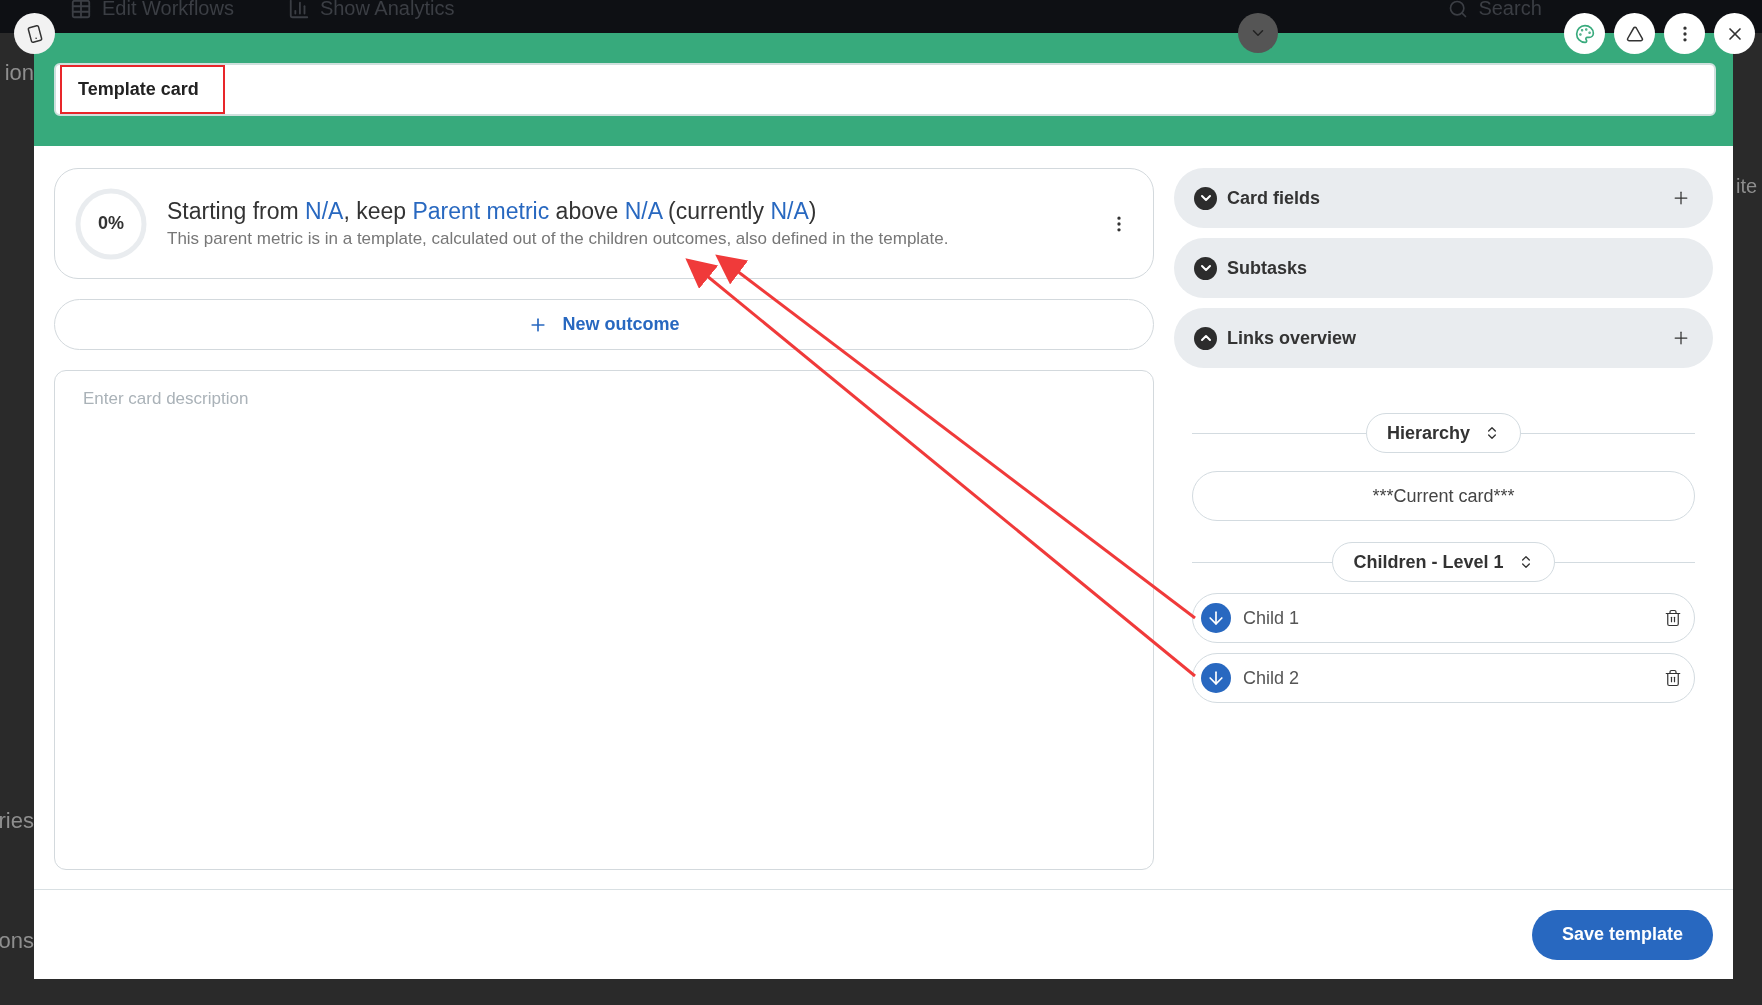  I want to click on background-text: ion, so click(18, 73).